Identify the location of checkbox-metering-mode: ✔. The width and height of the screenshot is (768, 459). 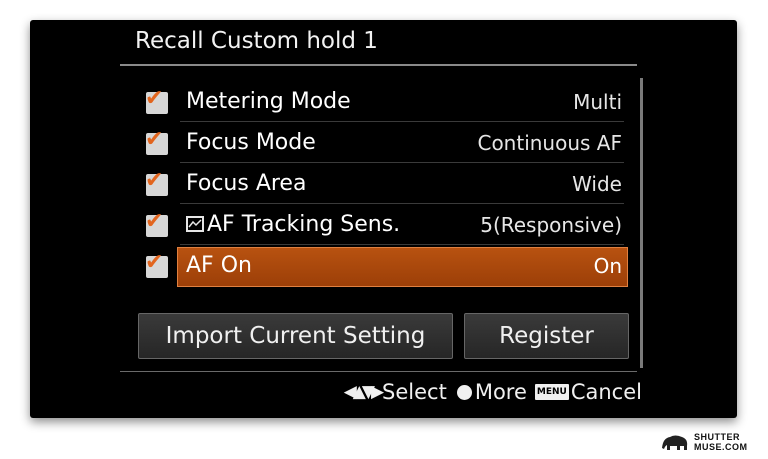
(156, 101).